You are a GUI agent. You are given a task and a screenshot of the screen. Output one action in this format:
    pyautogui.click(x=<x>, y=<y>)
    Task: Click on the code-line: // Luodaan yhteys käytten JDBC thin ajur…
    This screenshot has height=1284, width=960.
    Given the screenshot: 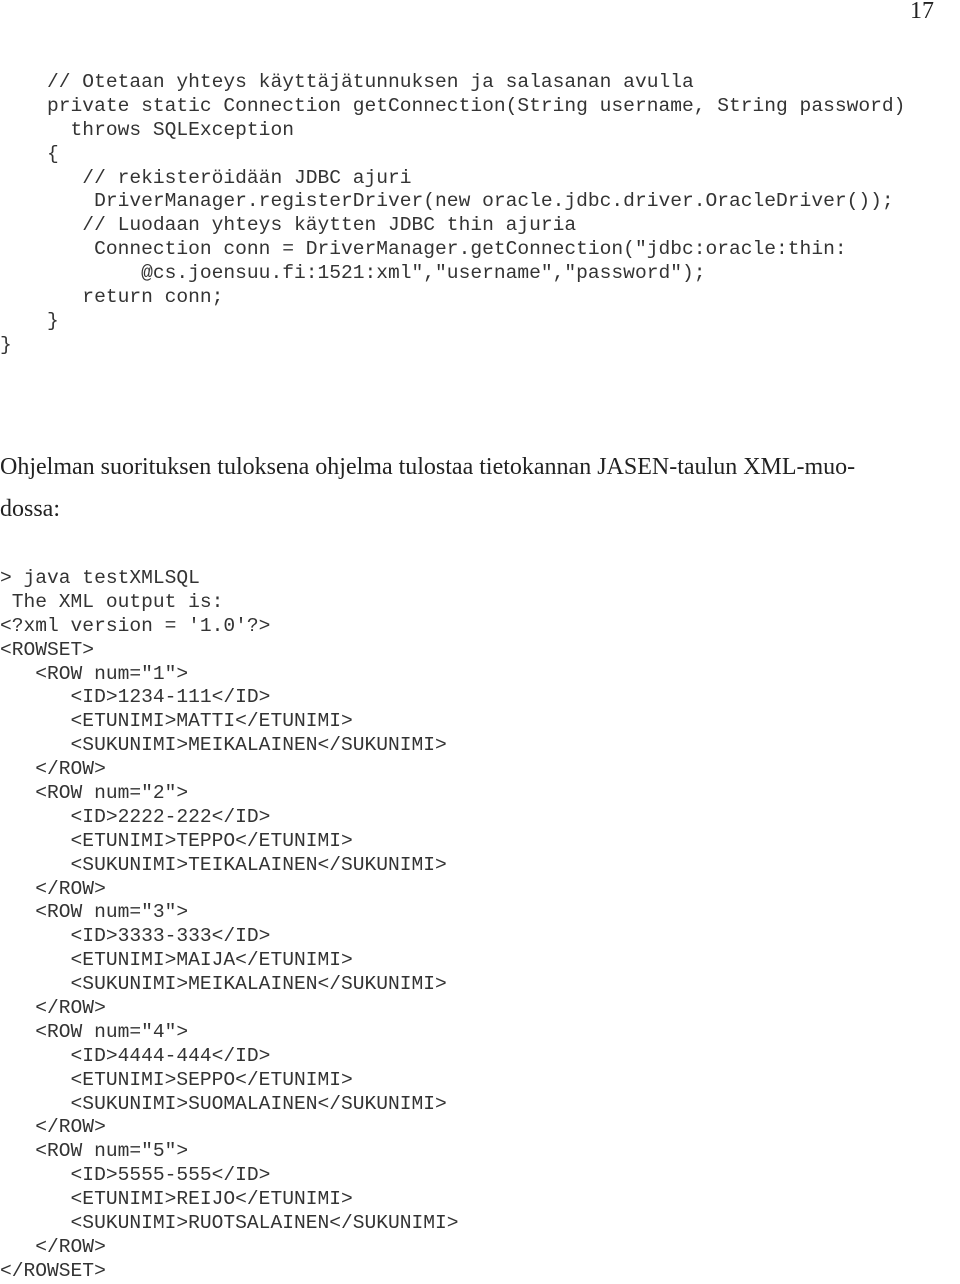 What is the action you would take?
    pyautogui.click(x=288, y=225)
    